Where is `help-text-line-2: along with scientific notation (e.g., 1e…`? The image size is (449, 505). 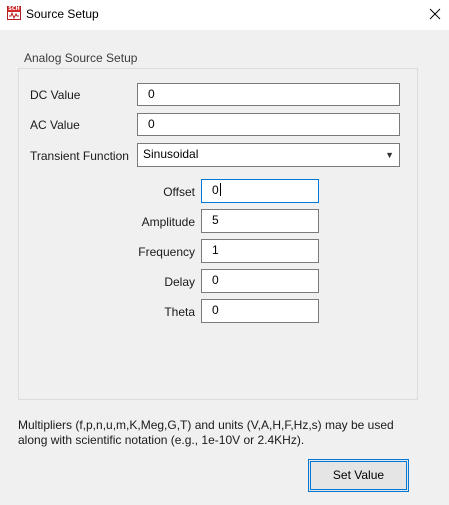 help-text-line-2: along with scientific notation (e.g., 1e… is located at coordinates (161, 440).